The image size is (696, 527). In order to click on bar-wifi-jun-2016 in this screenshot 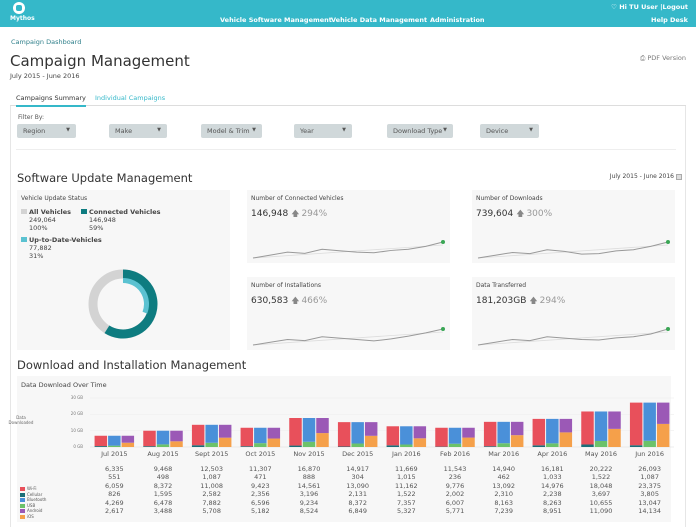, I will do `click(636, 424)`.